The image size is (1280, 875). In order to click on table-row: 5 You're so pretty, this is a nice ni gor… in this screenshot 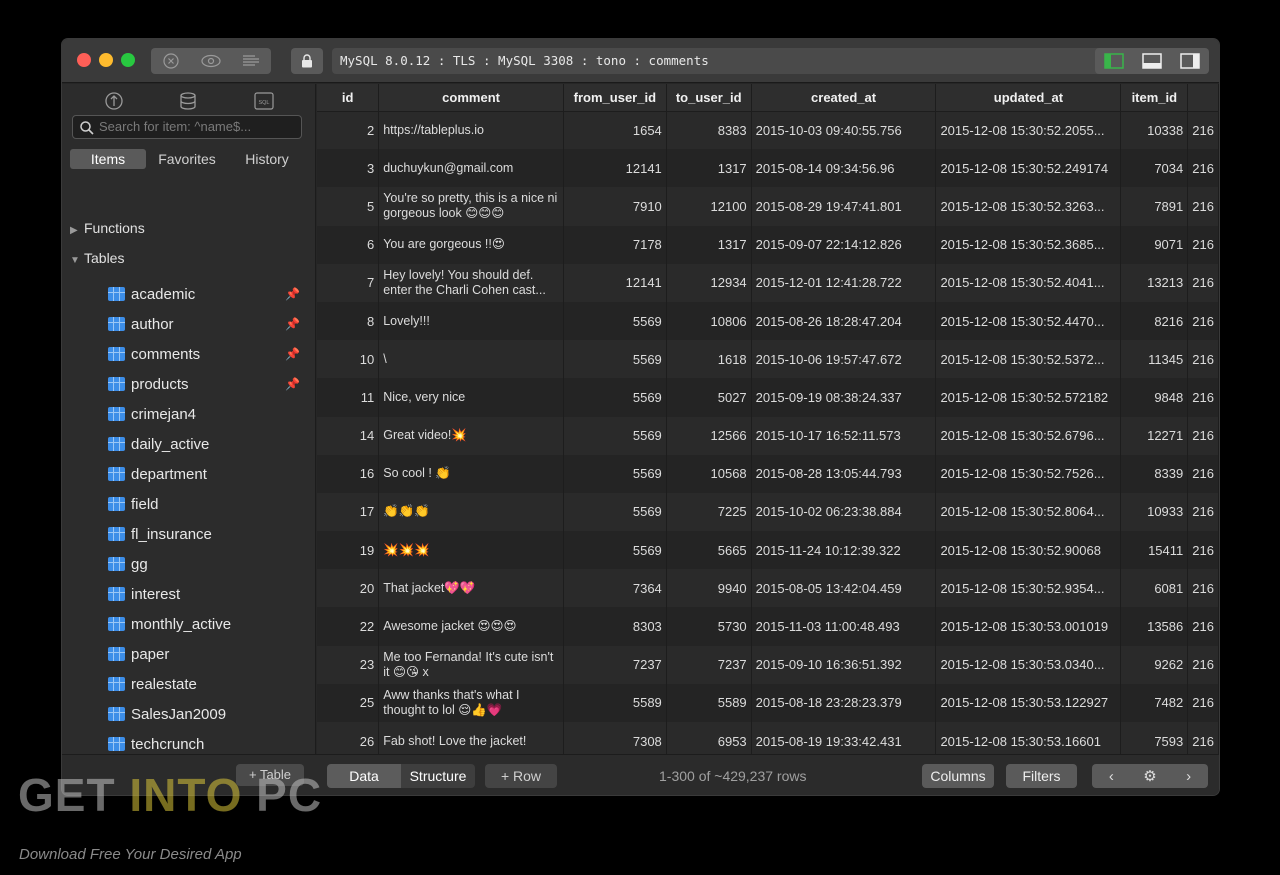, I will do `click(768, 206)`.